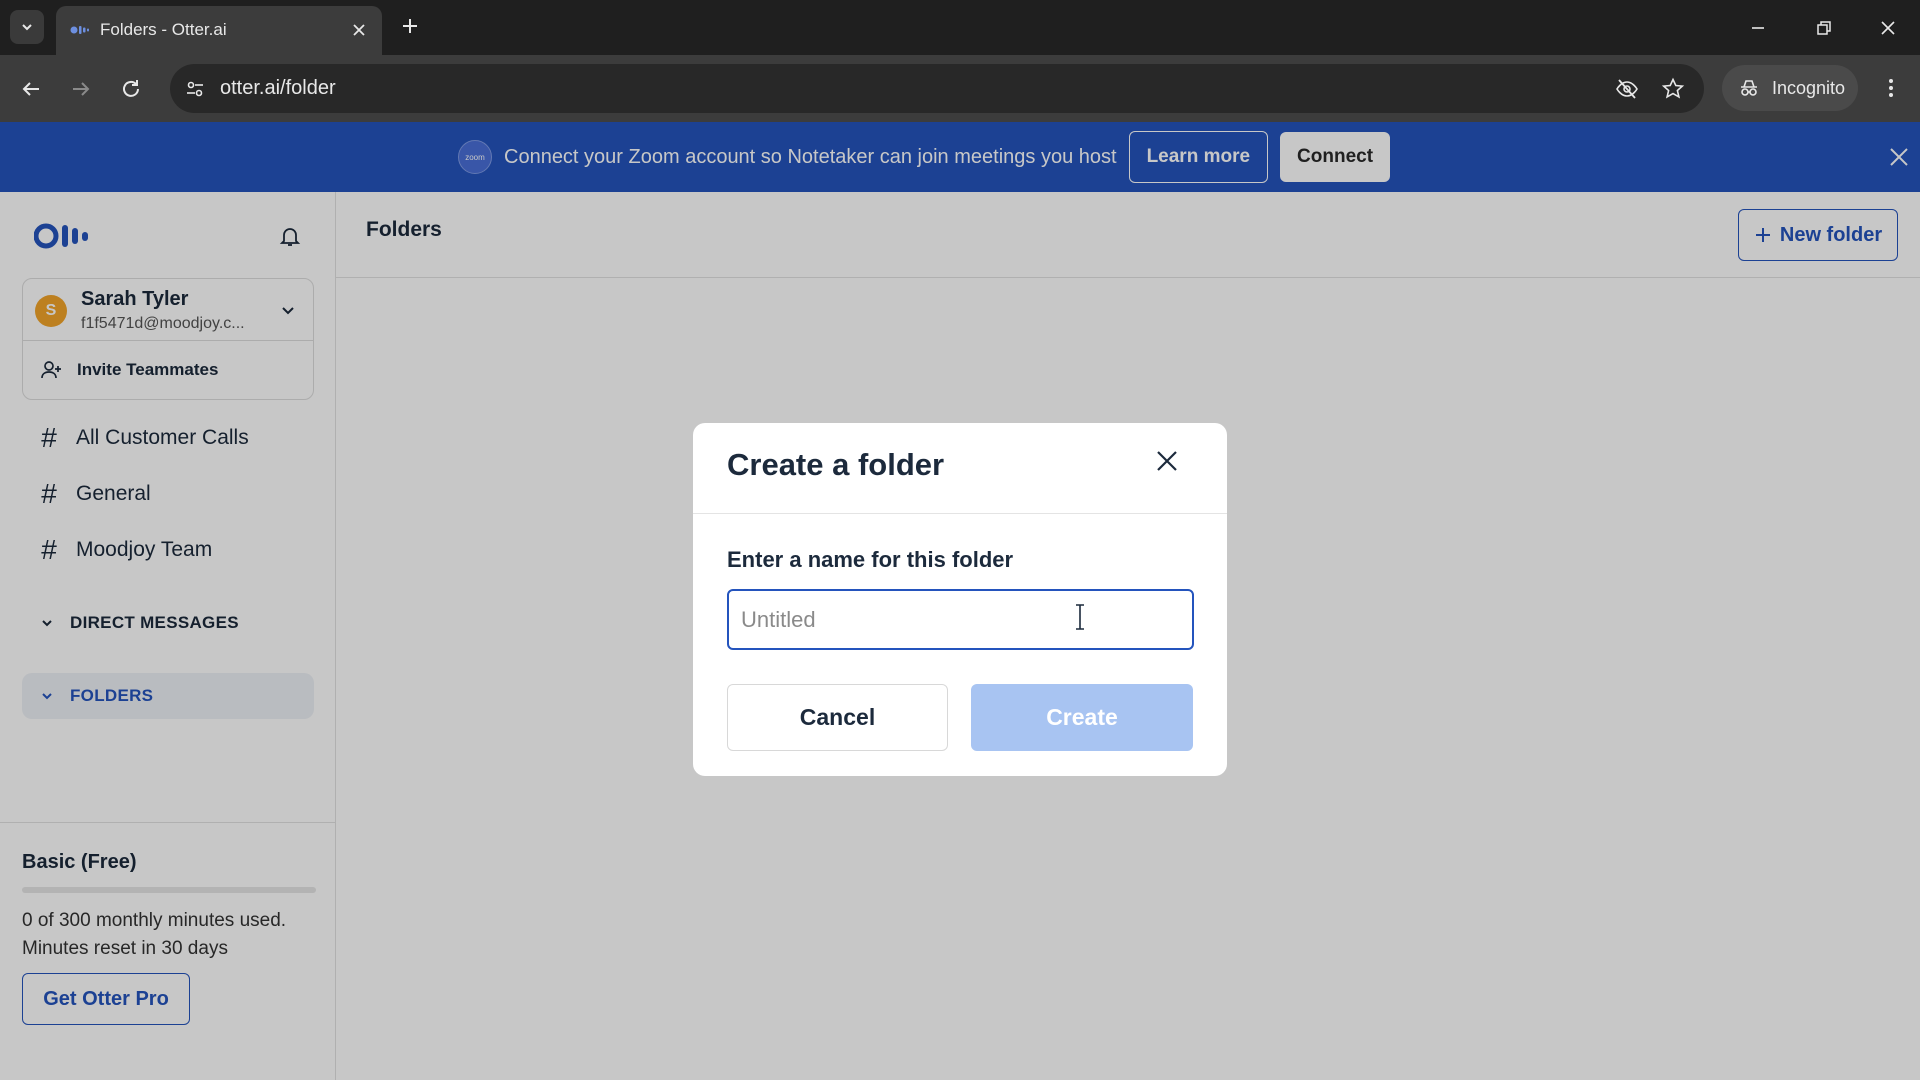 The image size is (1920, 1080). What do you see at coordinates (79, 30) in the screenshot?
I see `otter-favicon-icon` at bounding box center [79, 30].